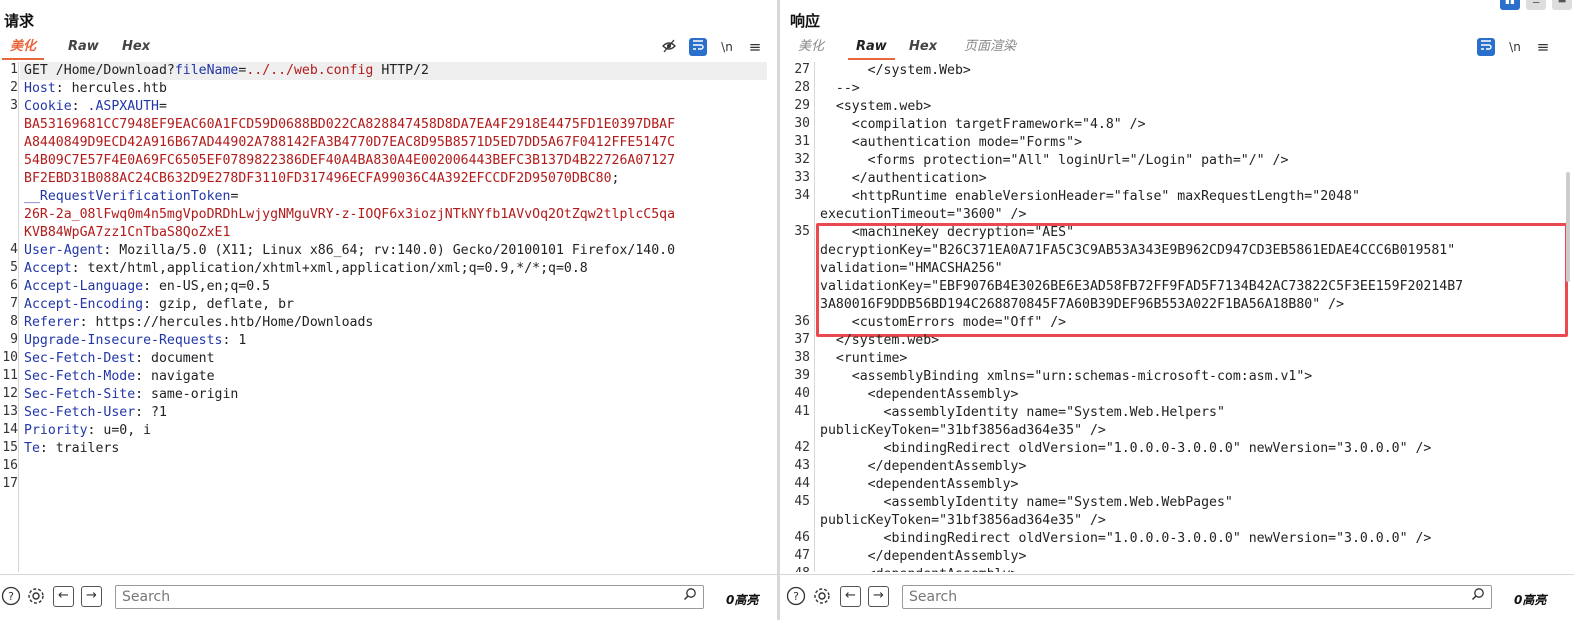  I want to click on response-line: <runtime>, so click(864, 358).